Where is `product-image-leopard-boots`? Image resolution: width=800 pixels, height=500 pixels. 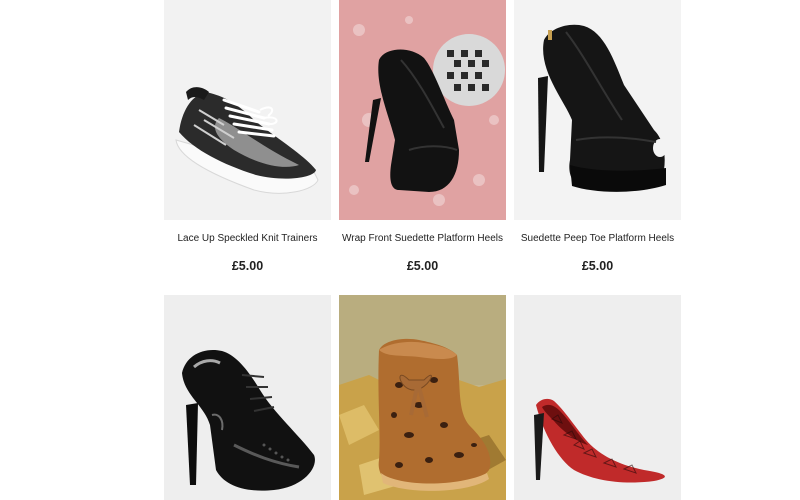 product-image-leopard-boots is located at coordinates (422, 397).